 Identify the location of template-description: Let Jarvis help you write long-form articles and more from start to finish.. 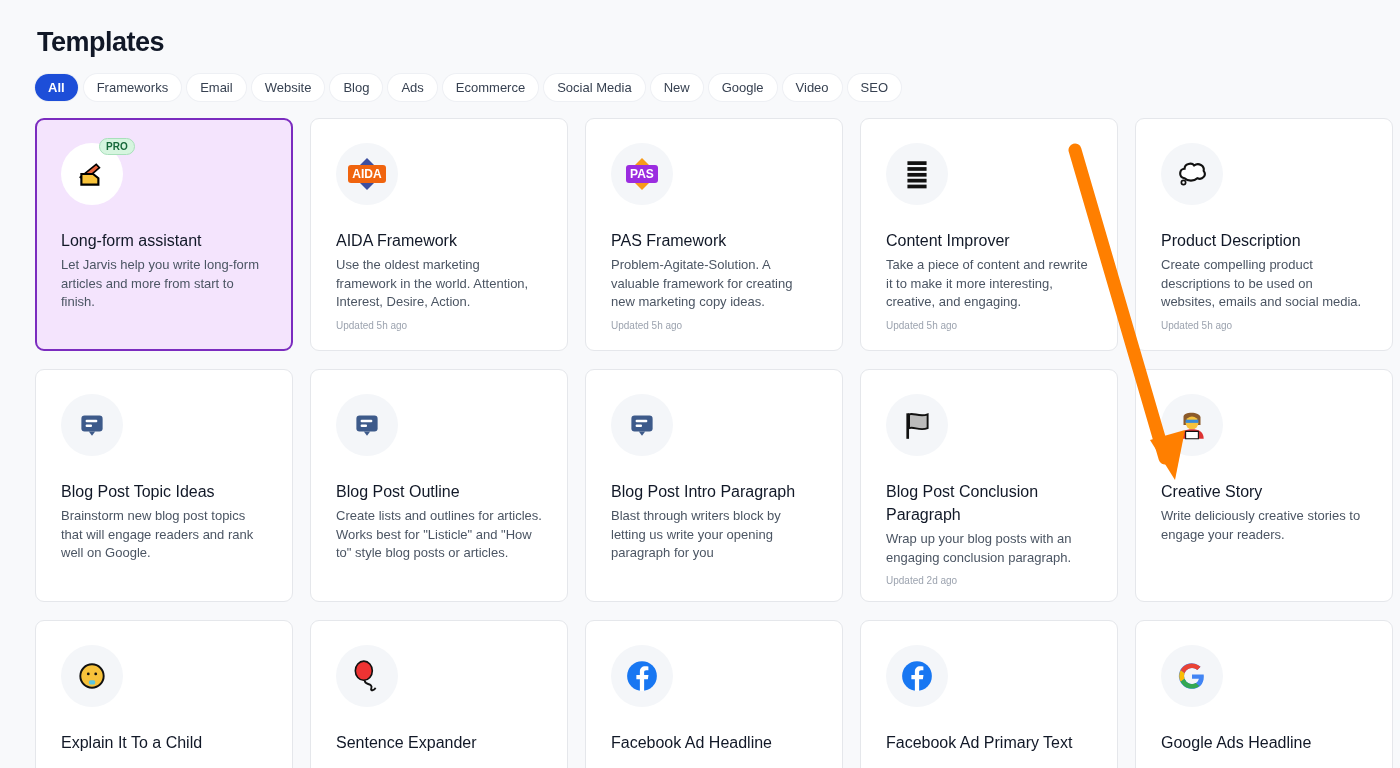
(160, 283).